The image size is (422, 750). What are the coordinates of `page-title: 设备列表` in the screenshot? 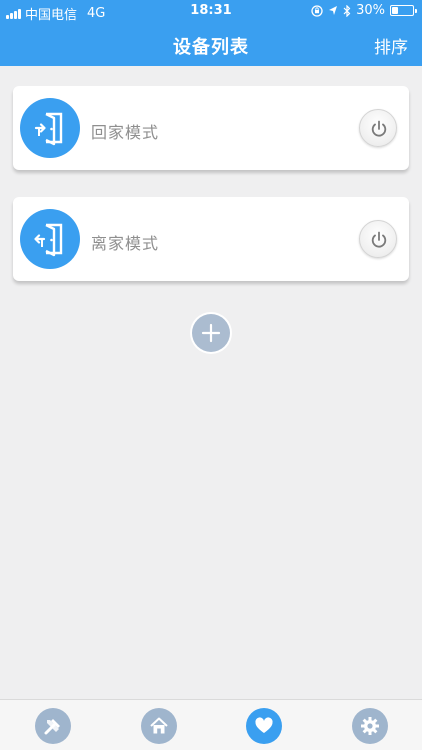 It's located at (211, 47).